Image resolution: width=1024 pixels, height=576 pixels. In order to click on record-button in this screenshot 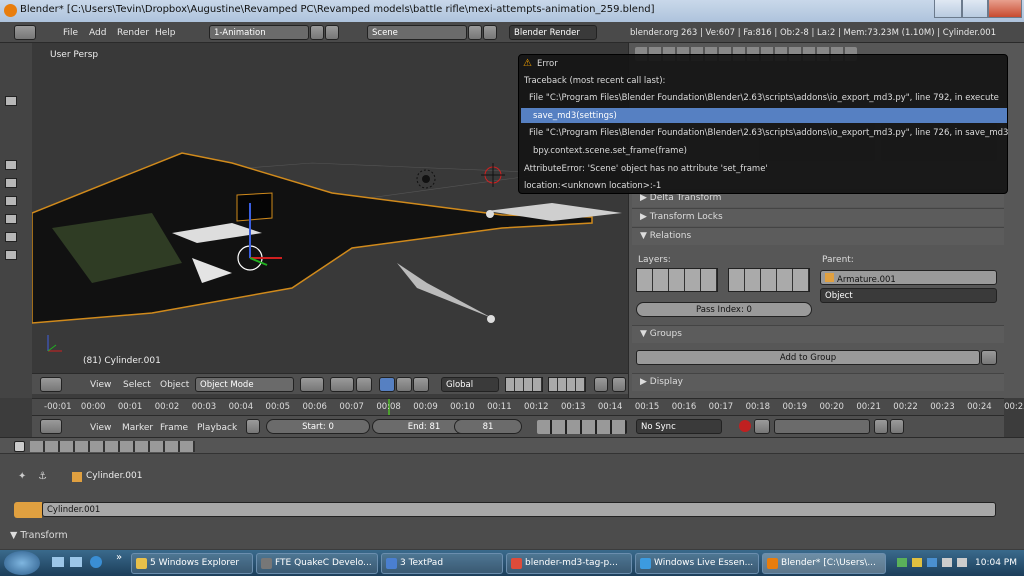, I will do `click(745, 426)`.